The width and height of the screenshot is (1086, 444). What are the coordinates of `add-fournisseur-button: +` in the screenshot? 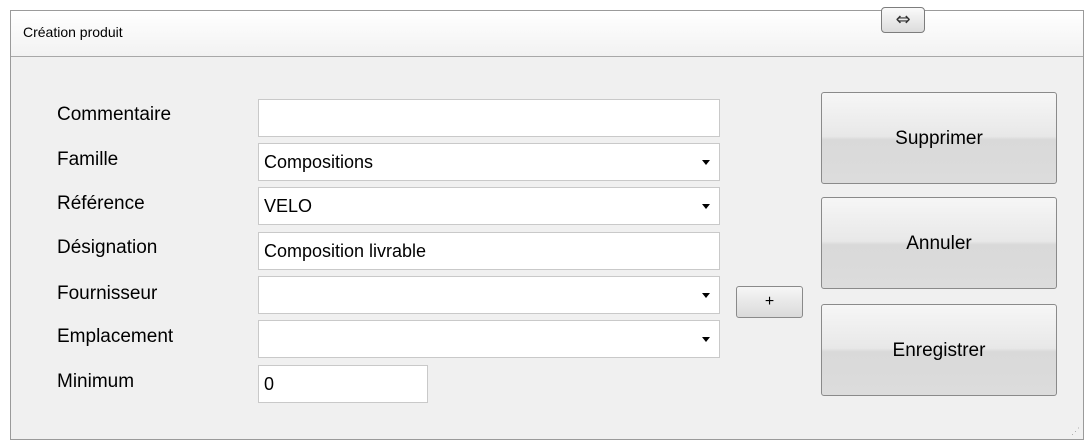 It's located at (769, 302).